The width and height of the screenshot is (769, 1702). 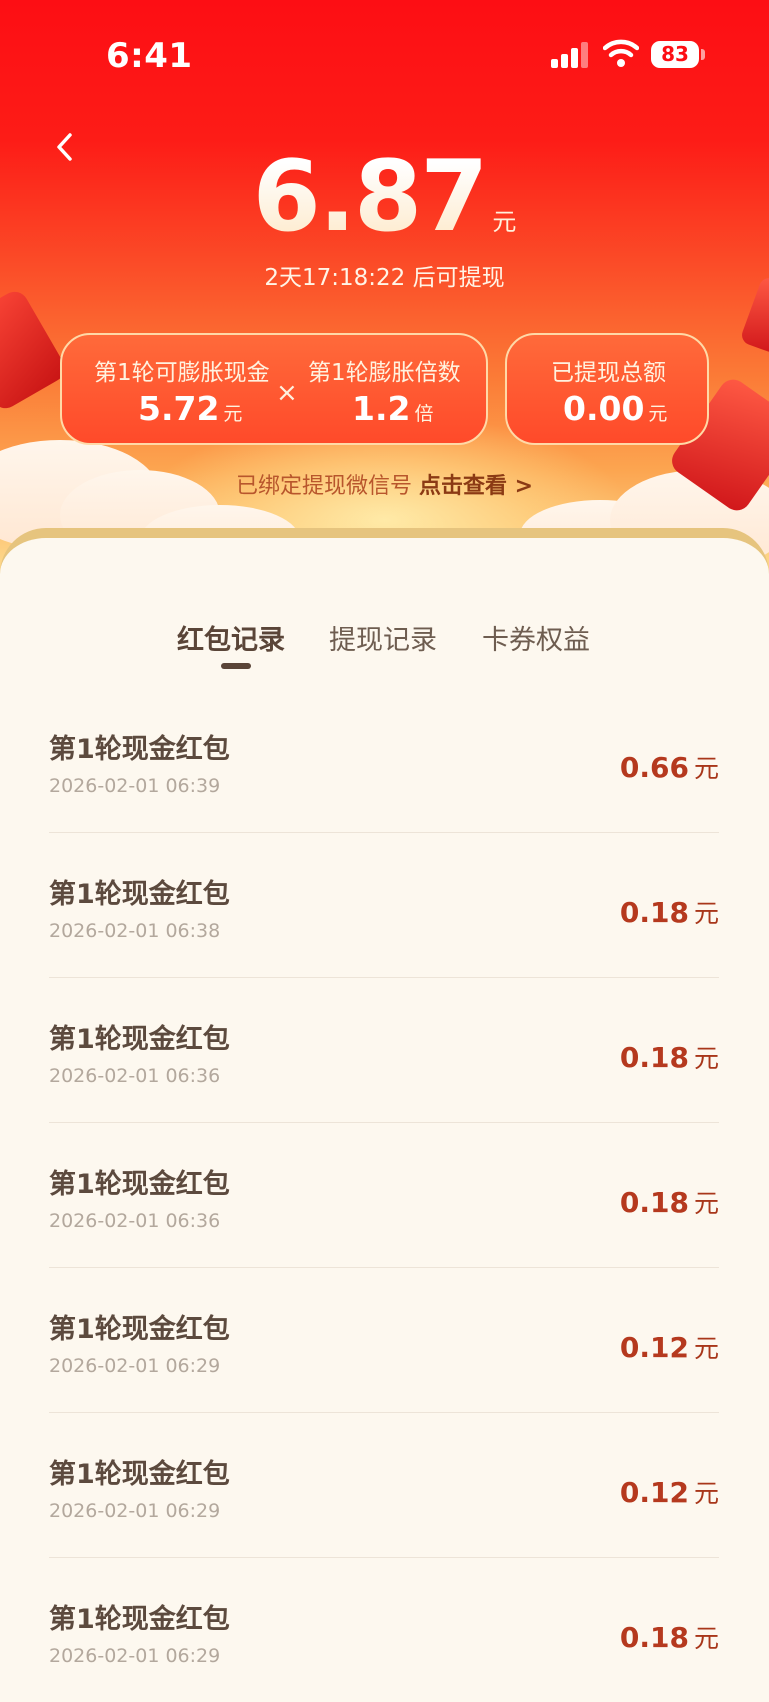 I want to click on status-time: 6:41, so click(x=149, y=56).